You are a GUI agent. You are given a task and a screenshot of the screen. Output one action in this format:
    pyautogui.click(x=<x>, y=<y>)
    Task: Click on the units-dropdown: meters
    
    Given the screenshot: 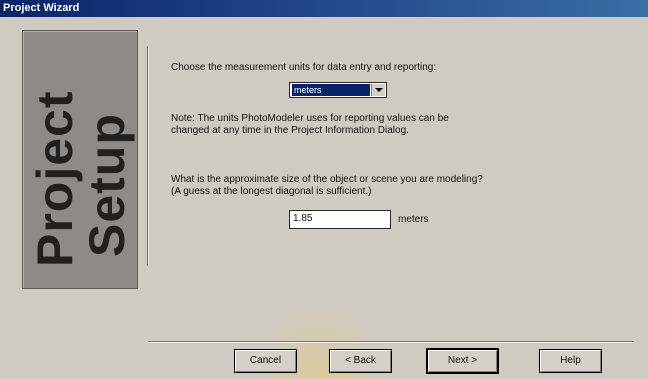 What is the action you would take?
    pyautogui.click(x=338, y=90)
    